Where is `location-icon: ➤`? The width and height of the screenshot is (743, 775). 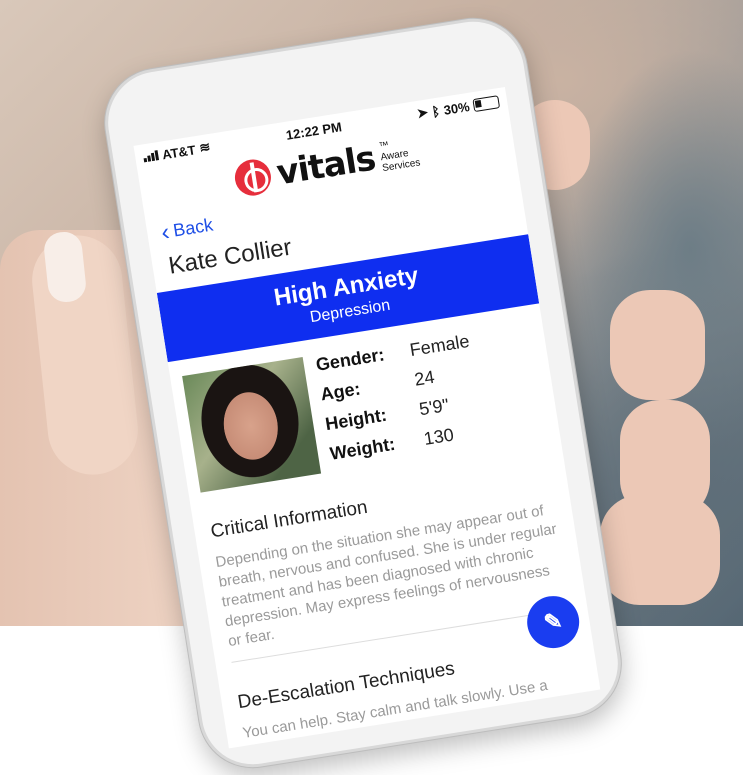
location-icon: ➤ is located at coordinates (423, 112).